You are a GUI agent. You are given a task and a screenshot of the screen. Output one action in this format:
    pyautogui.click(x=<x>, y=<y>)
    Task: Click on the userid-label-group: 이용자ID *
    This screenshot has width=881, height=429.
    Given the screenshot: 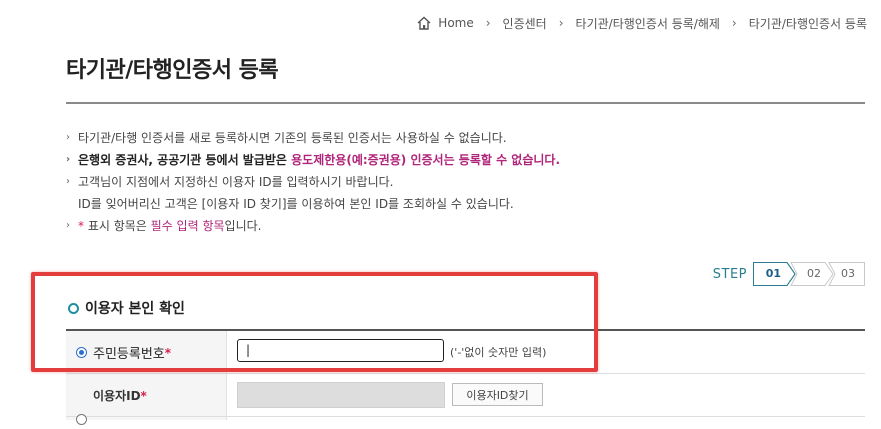 What is the action you would take?
    pyautogui.click(x=120, y=395)
    